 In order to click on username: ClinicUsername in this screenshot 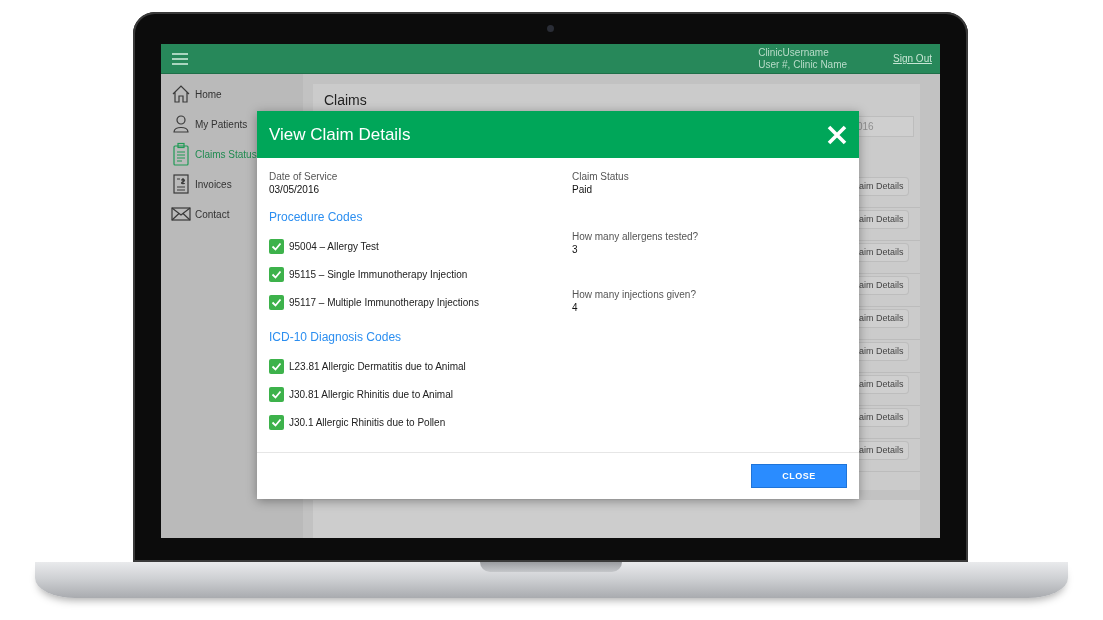, I will do `click(794, 52)`.